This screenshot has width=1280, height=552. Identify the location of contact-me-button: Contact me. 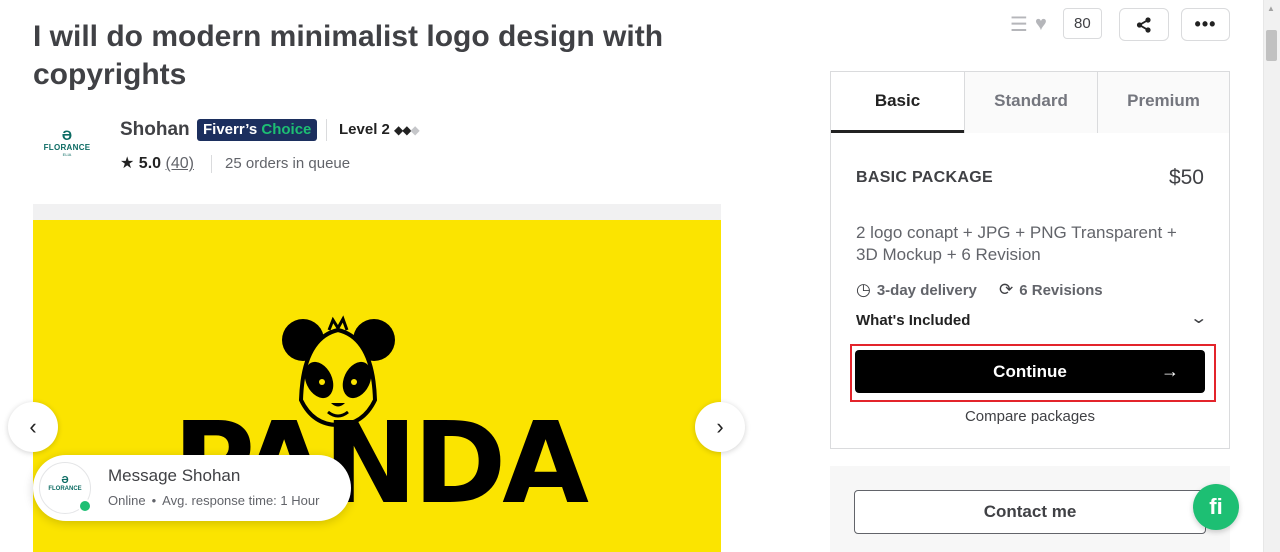
(1030, 512).